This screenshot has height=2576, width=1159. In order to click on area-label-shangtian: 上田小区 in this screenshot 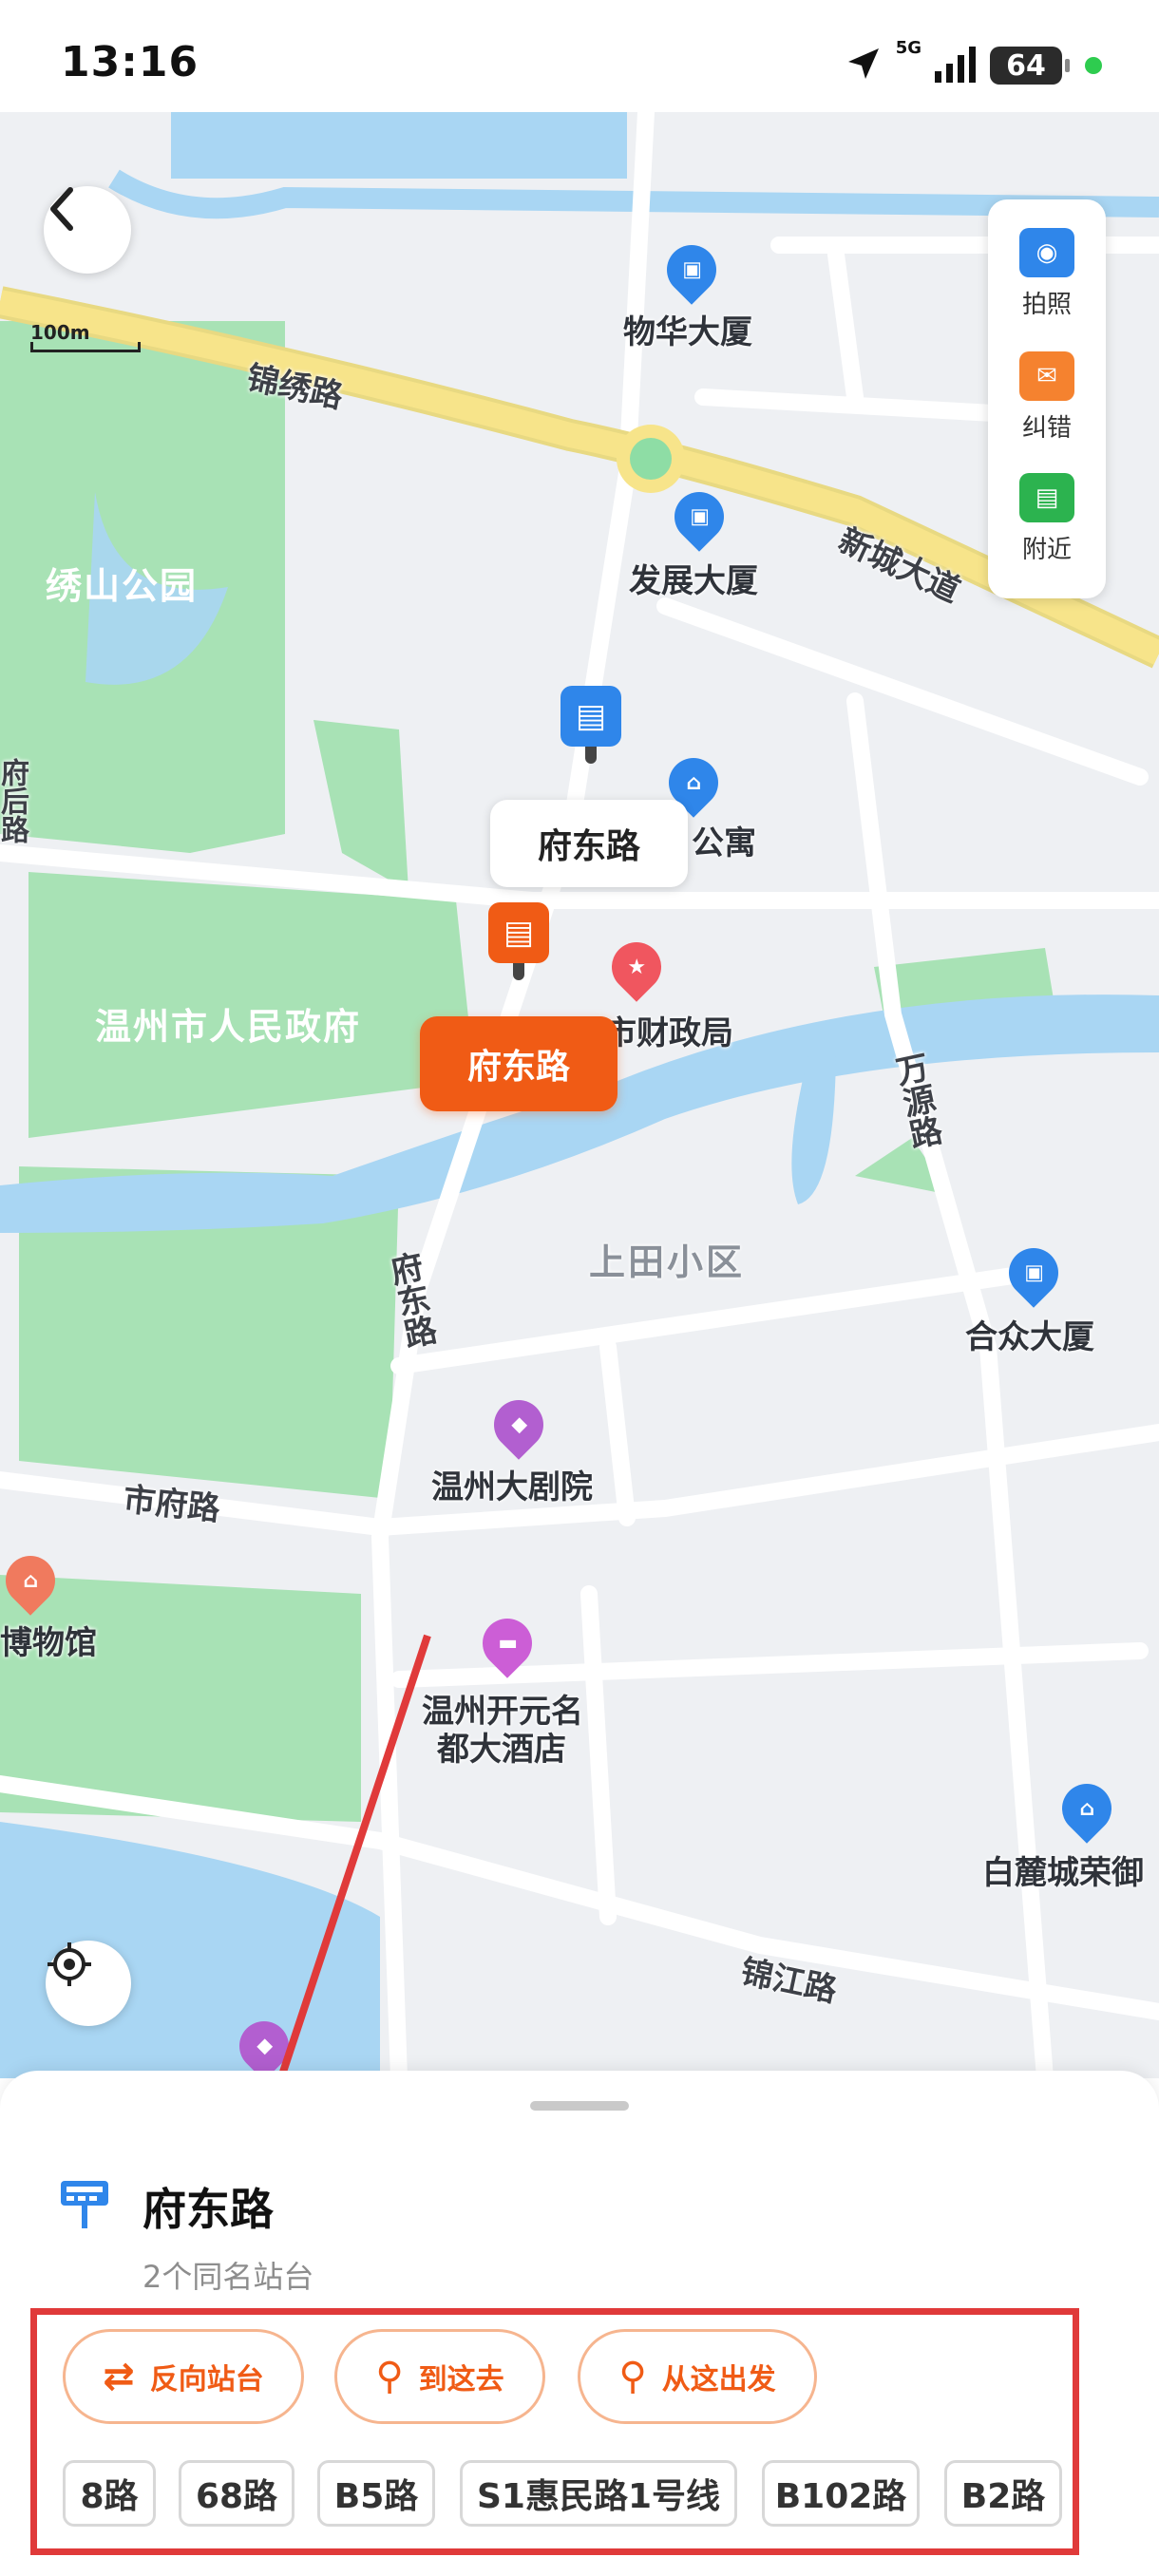, I will do `click(667, 1262)`.